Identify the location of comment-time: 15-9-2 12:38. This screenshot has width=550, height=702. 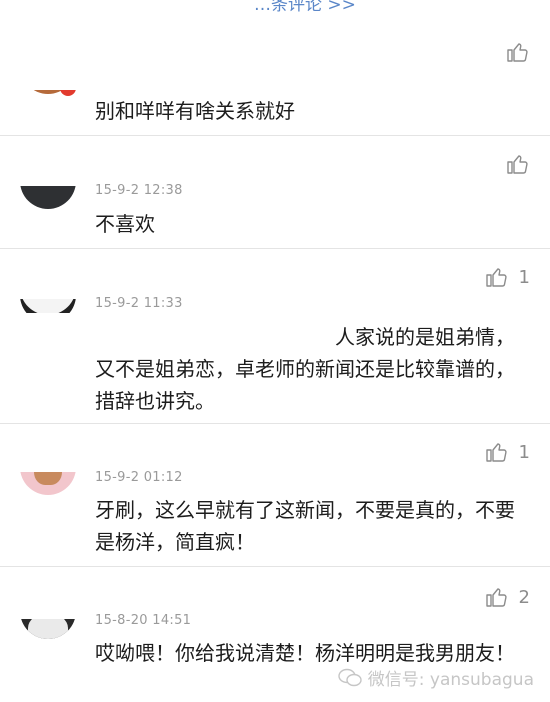
(139, 190).